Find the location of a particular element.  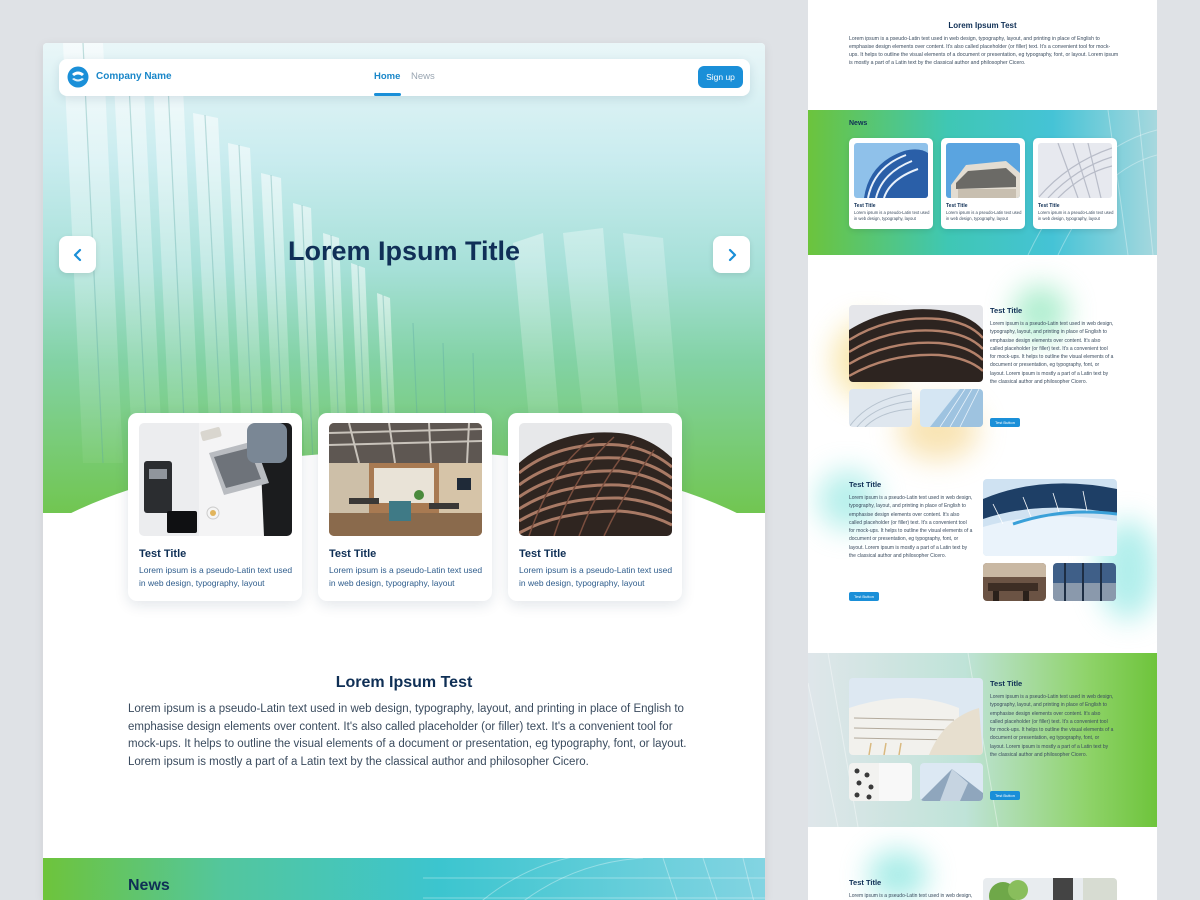

nav-link-news: News is located at coordinates (423, 76).